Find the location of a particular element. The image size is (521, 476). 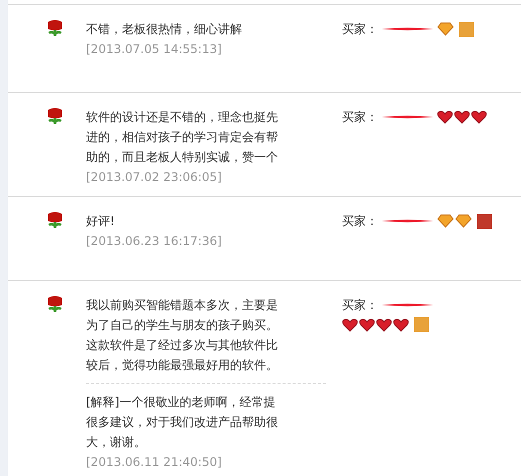

review-text: 我以前购买智能错题本多次，主要是为了自己的学生与朋友的孩子购买。这款软件是了经过多次与其他软件比较后，觉得功能最强最好用的软件。 is located at coordinates (182, 335).